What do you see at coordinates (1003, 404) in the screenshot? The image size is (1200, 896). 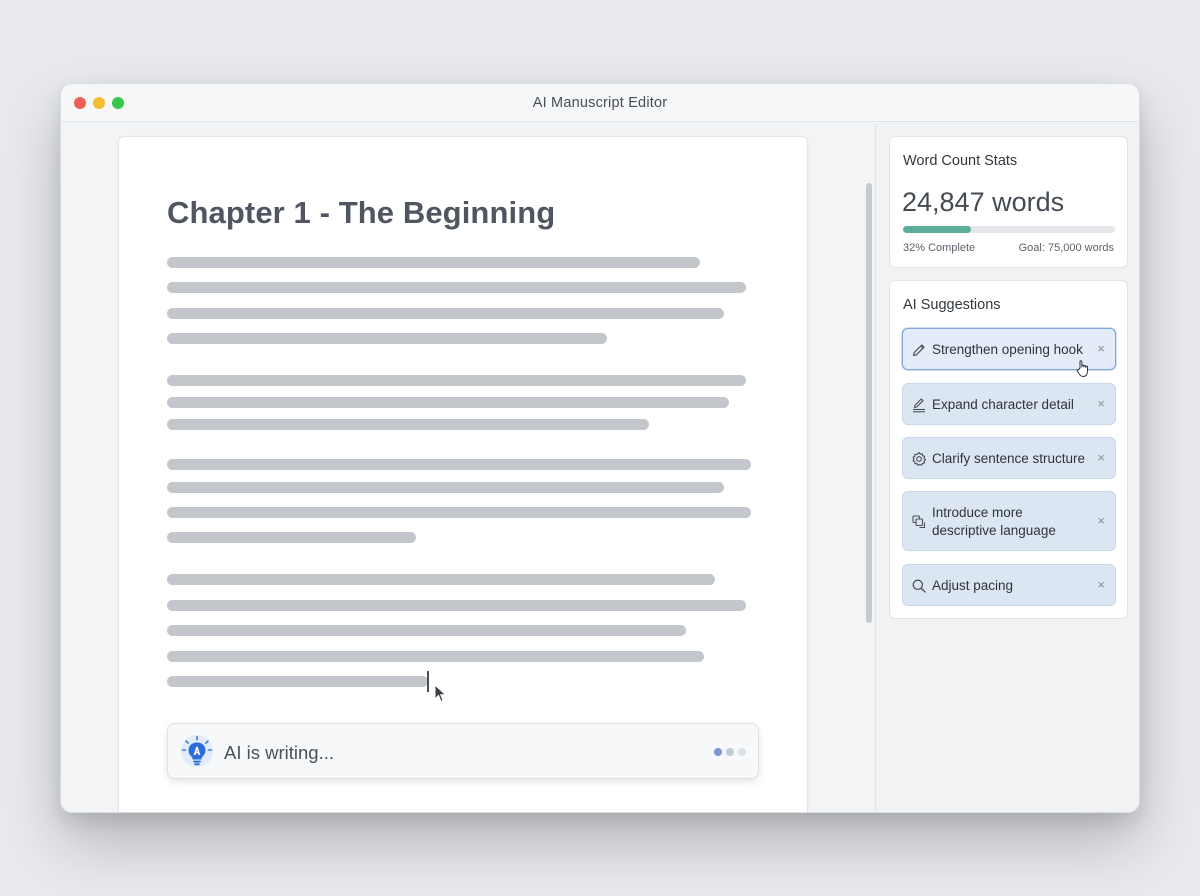 I see `suggestion-label: Expand character detail` at bounding box center [1003, 404].